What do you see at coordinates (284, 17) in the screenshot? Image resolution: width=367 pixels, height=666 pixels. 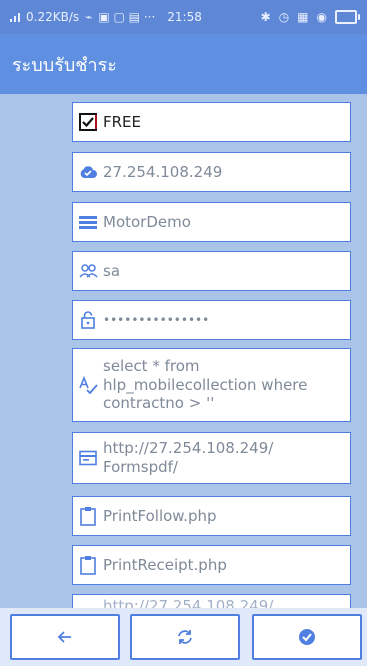 I see `alarm-icon: ◷` at bounding box center [284, 17].